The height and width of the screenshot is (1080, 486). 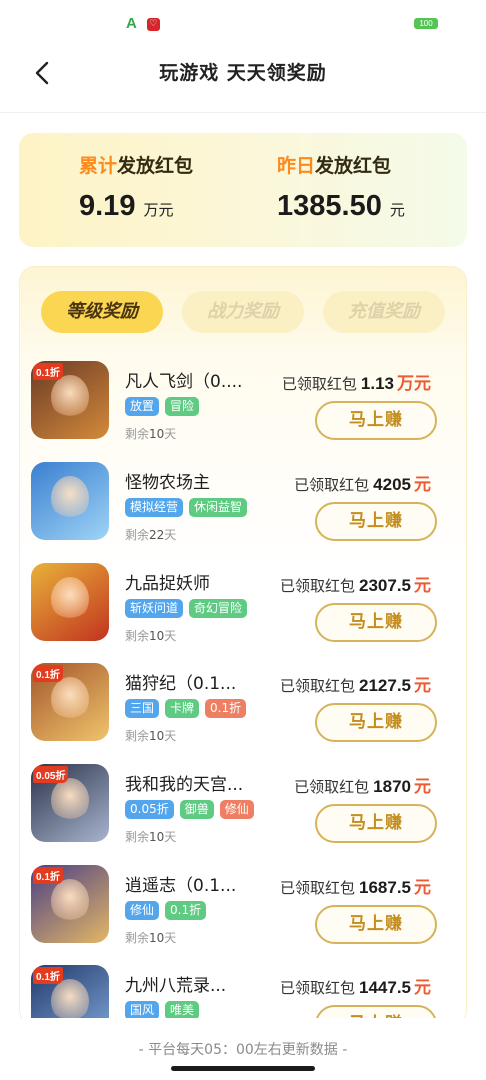 What do you see at coordinates (196, 809) in the screenshot?
I see `game-tag: 御兽` at bounding box center [196, 809].